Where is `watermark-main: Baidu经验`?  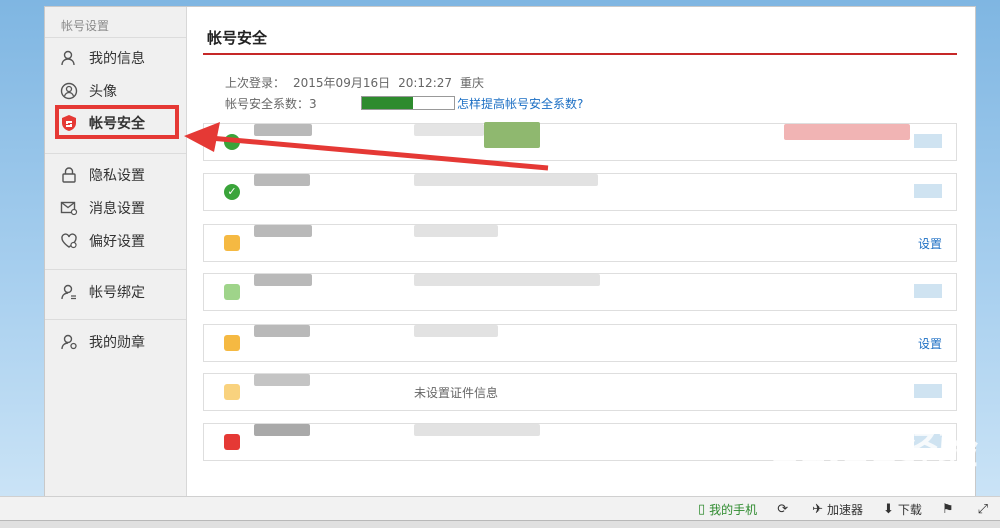
watermark-main: Baidu经验 is located at coordinates (873, 451).